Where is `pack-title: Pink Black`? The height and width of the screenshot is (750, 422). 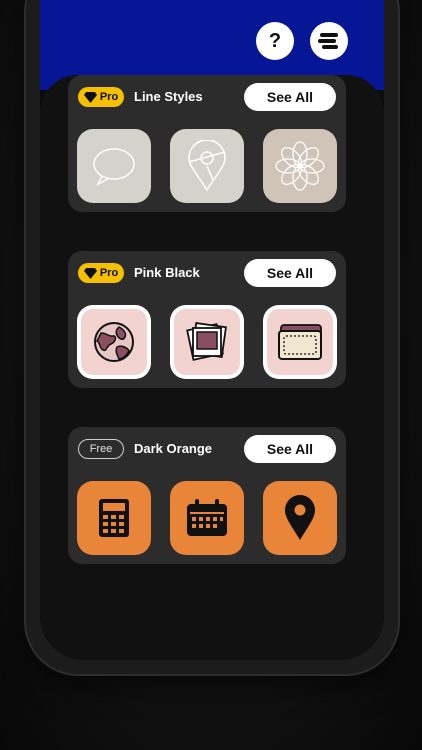 pack-title: Pink Black is located at coordinates (167, 272).